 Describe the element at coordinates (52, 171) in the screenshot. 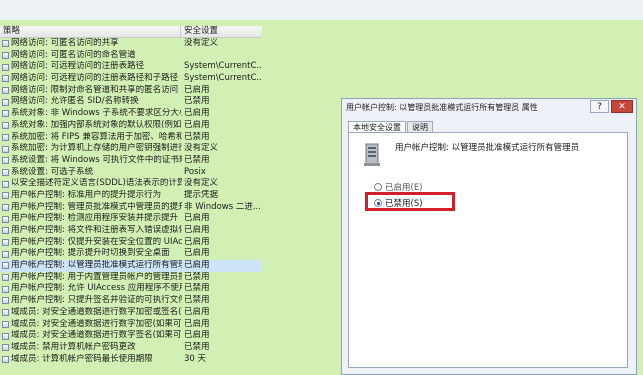

I see `policy-name: 系统设置: 可选子系统` at that location.